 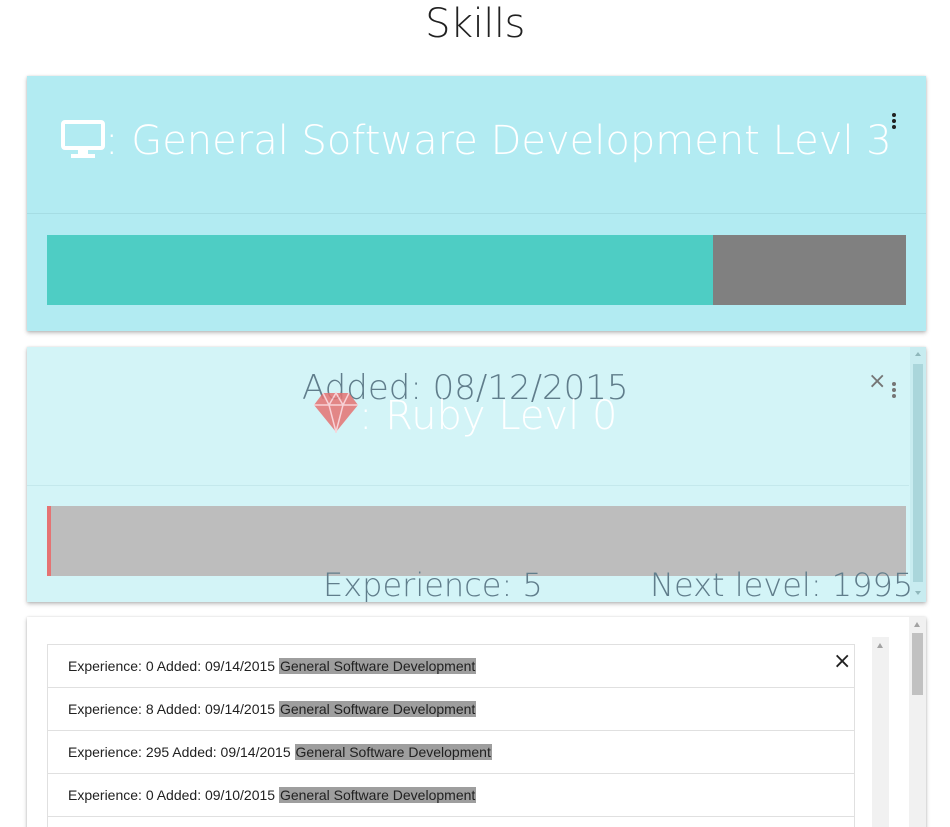 What do you see at coordinates (498, 141) in the screenshot?
I see `skill-title: : General Software Development Levl 3` at bounding box center [498, 141].